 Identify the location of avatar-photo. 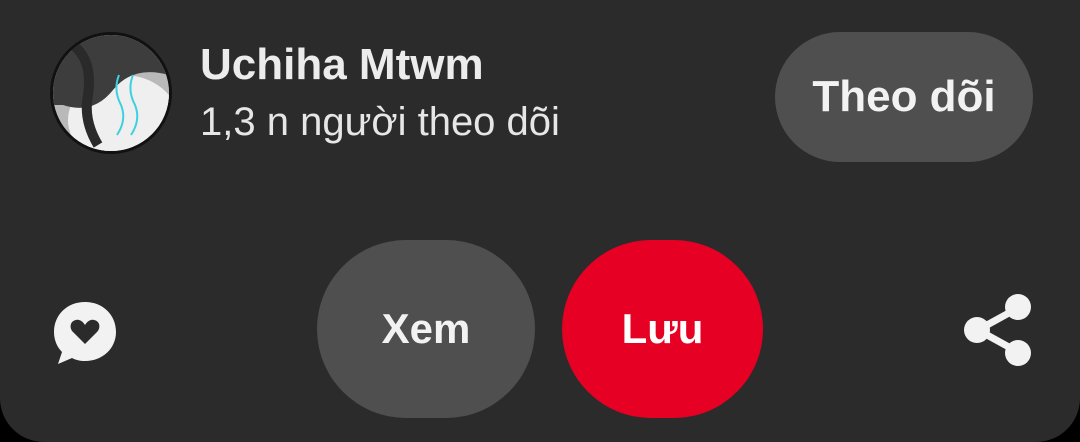
(111, 93).